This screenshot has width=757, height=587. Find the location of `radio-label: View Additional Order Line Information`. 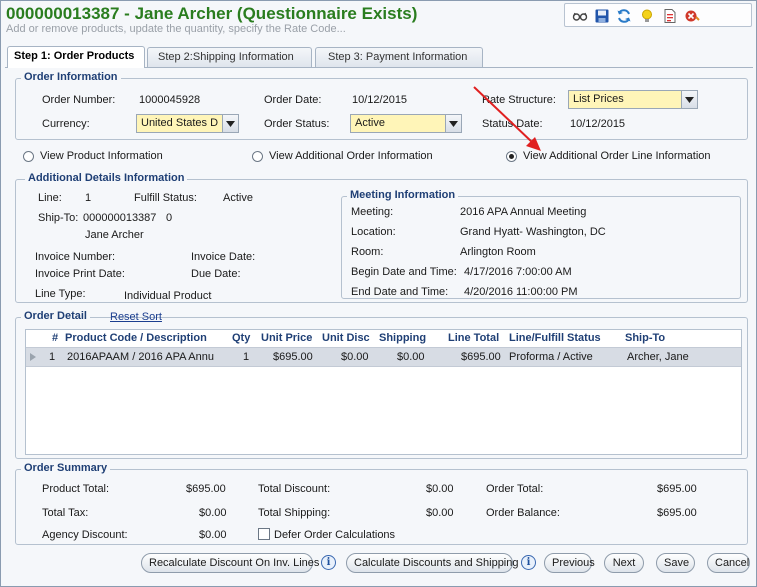

radio-label: View Additional Order Line Information is located at coordinates (617, 156).